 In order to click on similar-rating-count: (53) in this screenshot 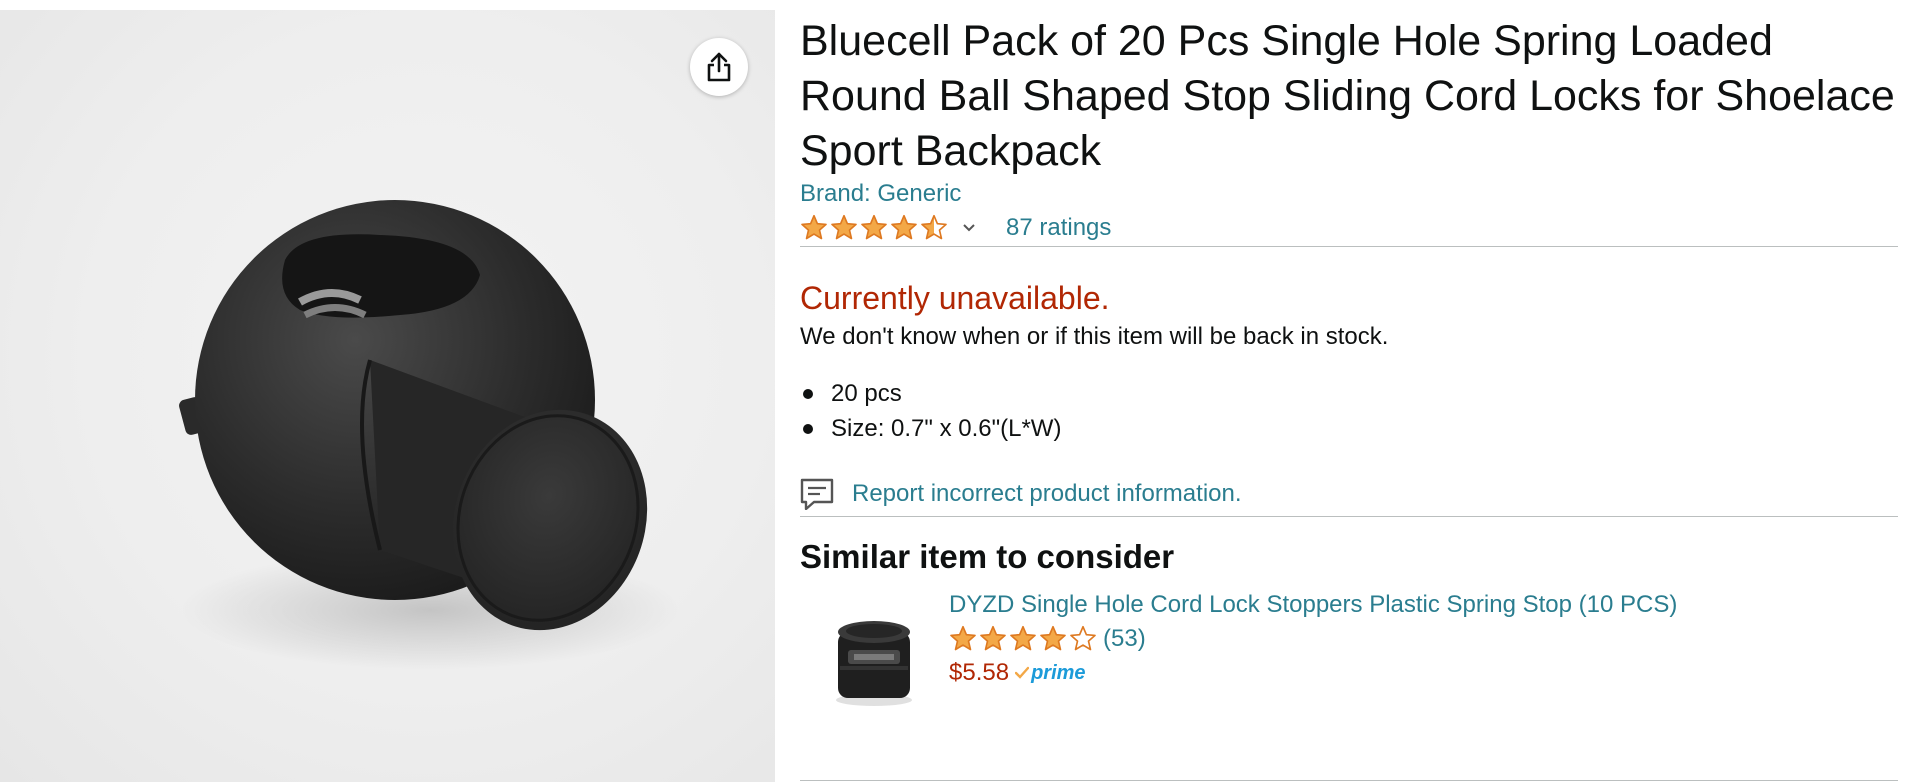, I will do `click(1124, 639)`.